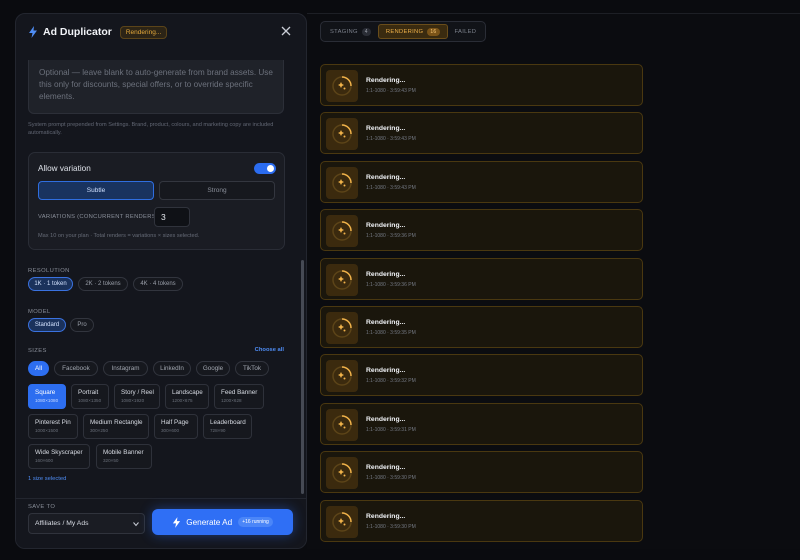 Image resolution: width=800 pixels, height=560 pixels. What do you see at coordinates (103, 284) in the screenshot?
I see `resolution-option-2k: 2K · 2 tokens` at bounding box center [103, 284].